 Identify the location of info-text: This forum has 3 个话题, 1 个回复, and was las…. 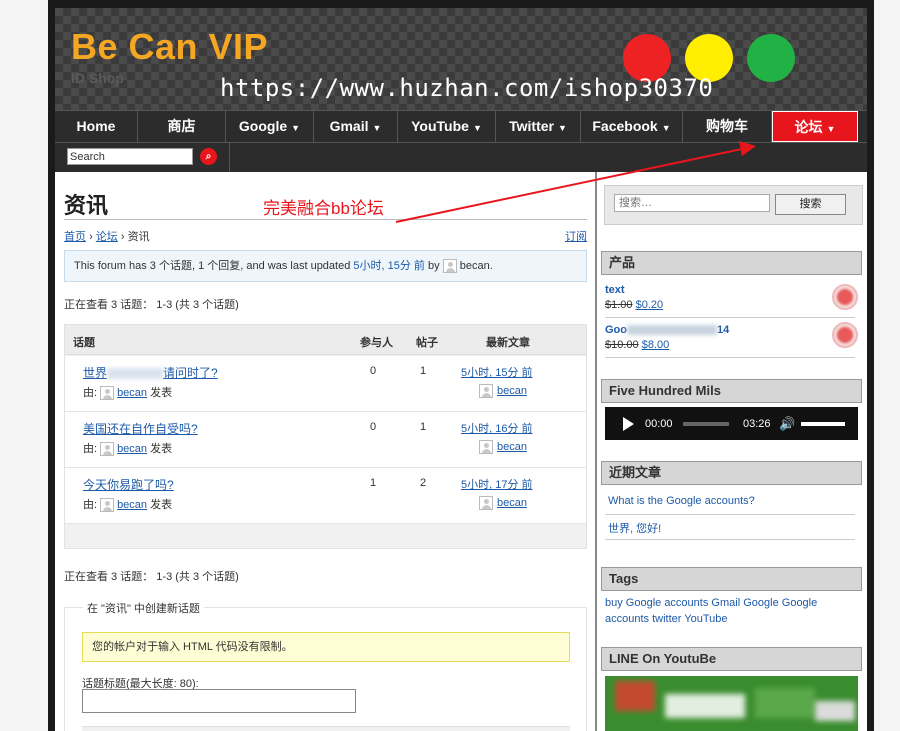
(212, 266).